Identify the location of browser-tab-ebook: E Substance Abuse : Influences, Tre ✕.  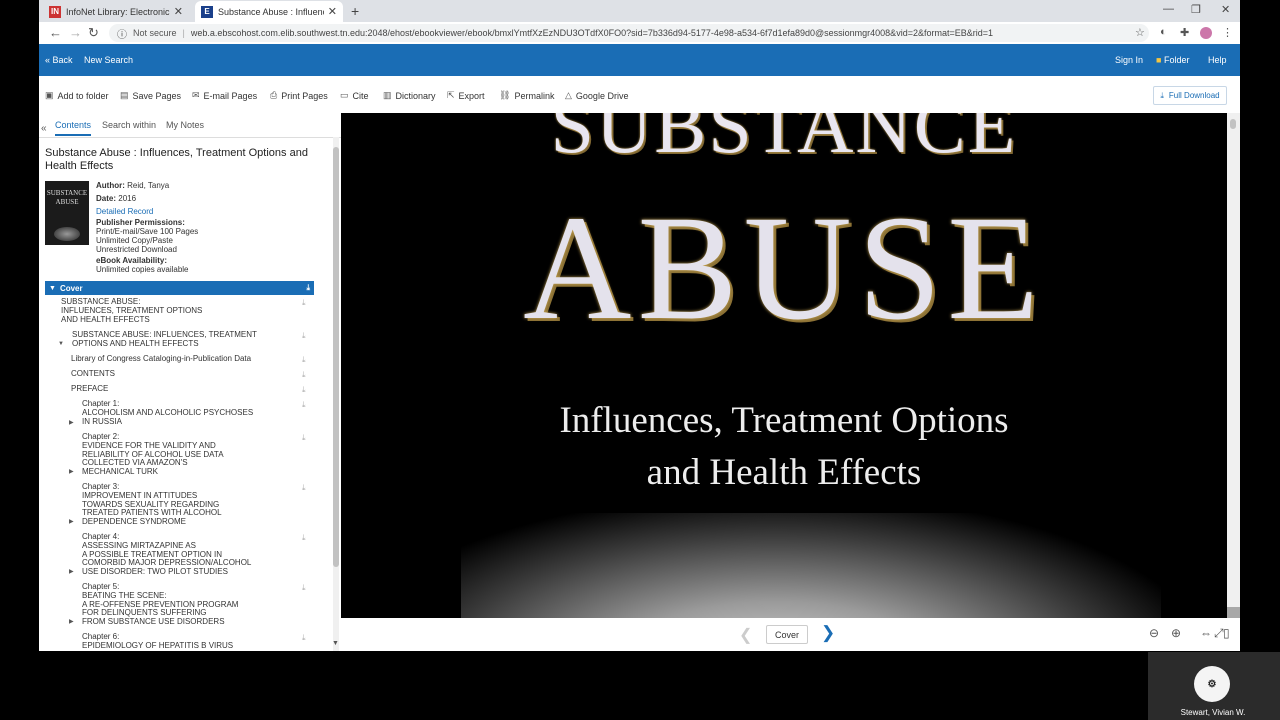
(269, 11).